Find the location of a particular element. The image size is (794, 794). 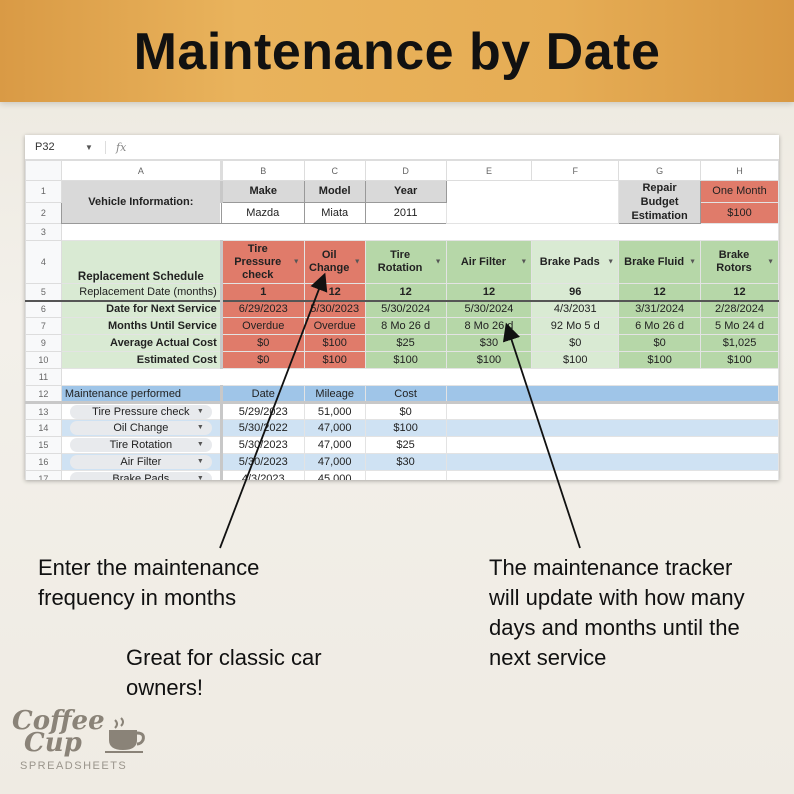

arrow-to-frequency is located at coordinates (273, 410).